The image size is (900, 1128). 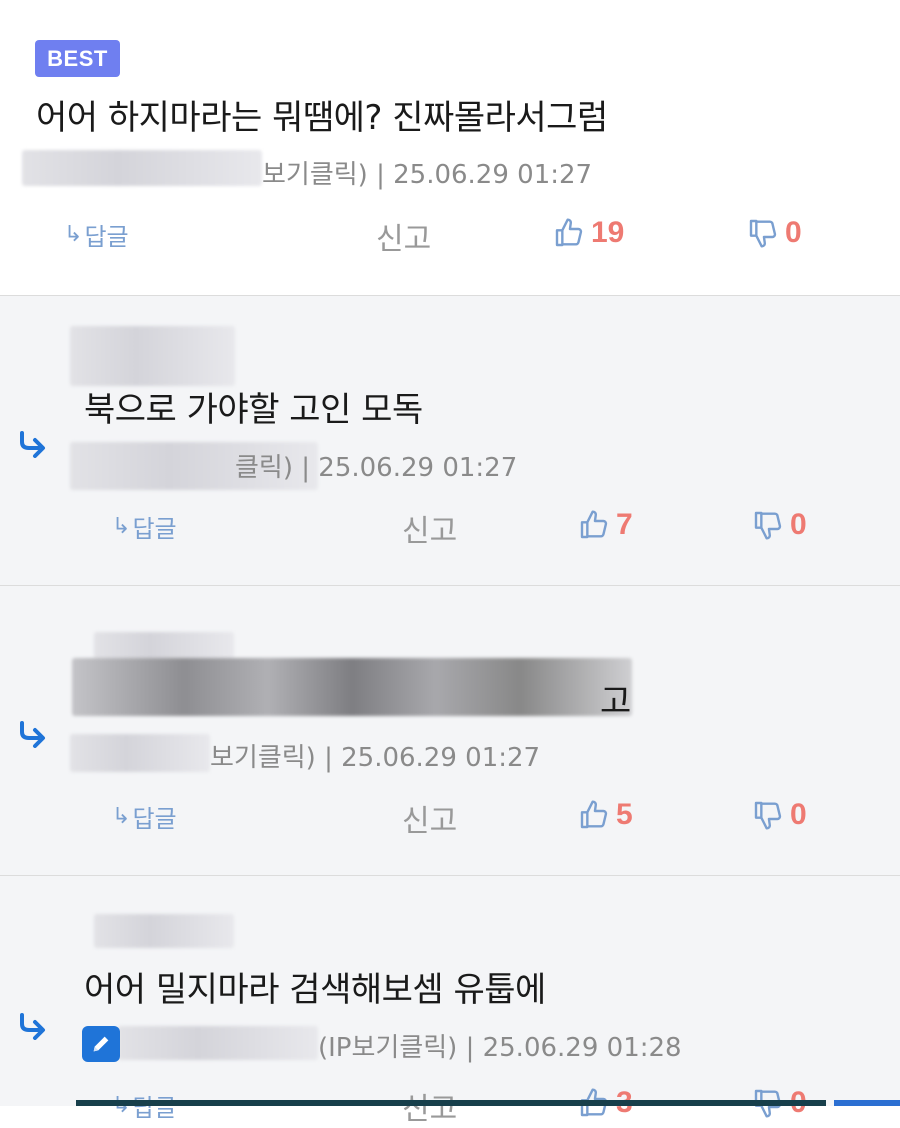 What do you see at coordinates (588, 233) in the screenshot?
I see `like-button: 19` at bounding box center [588, 233].